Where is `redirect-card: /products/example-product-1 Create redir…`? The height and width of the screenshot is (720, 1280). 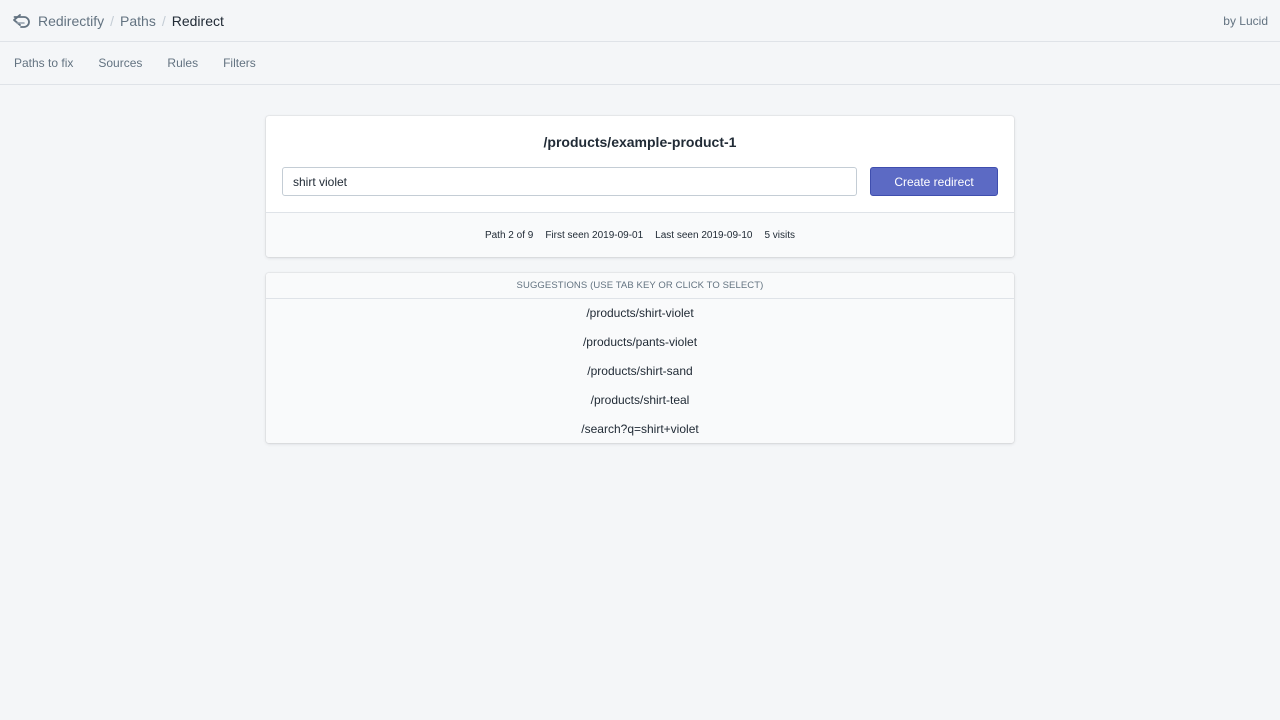
redirect-card: /products/example-product-1 Create redir… is located at coordinates (640, 186).